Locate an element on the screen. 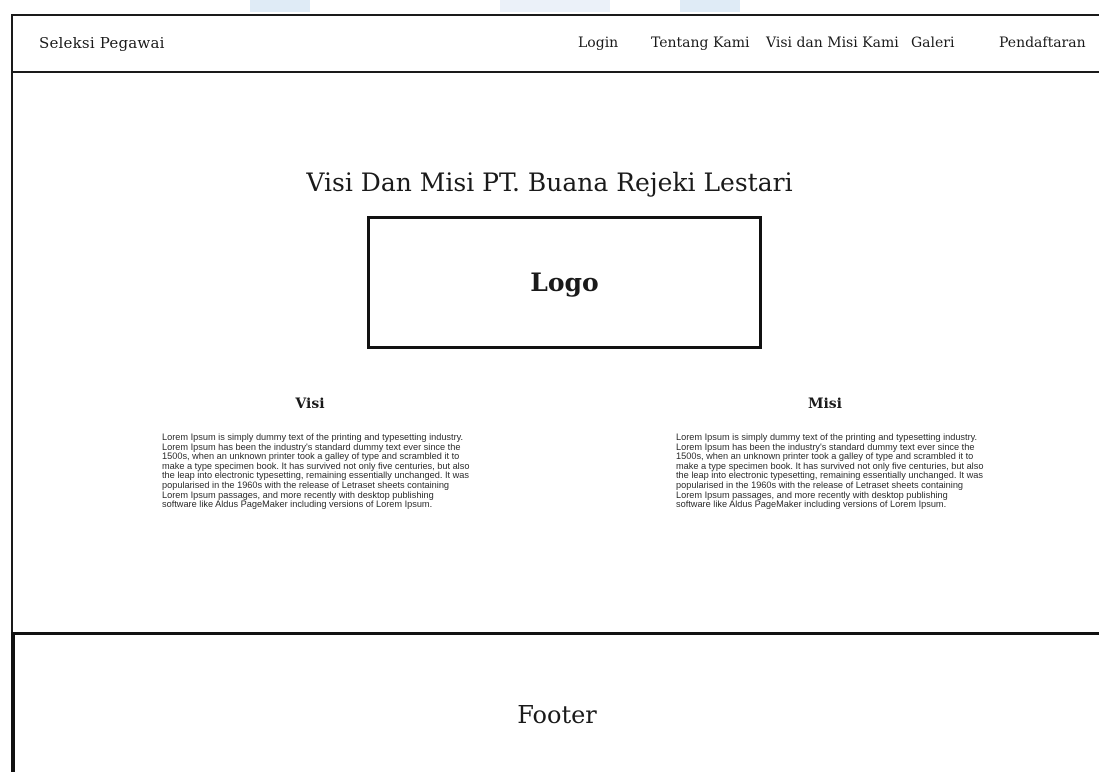 The width and height of the screenshot is (1099, 772). footer-label: Footer is located at coordinates (557, 715).